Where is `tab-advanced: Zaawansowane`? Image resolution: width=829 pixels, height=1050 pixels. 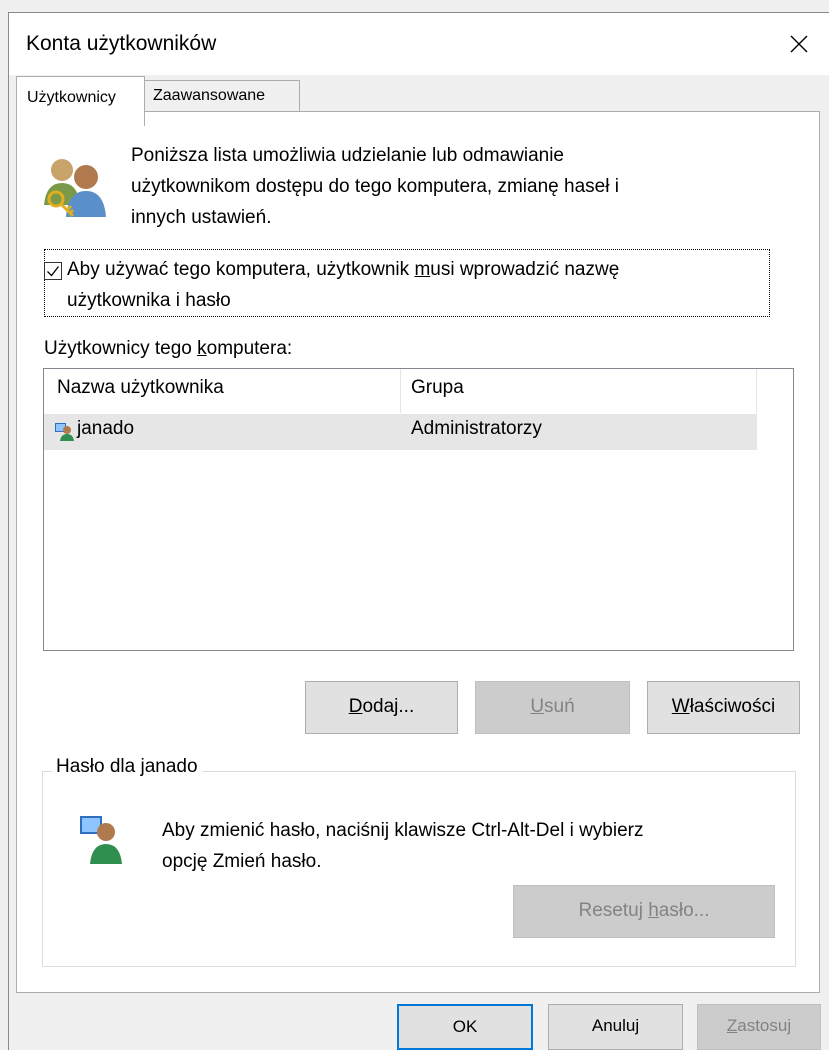 tab-advanced: Zaawansowane is located at coordinates (222, 96).